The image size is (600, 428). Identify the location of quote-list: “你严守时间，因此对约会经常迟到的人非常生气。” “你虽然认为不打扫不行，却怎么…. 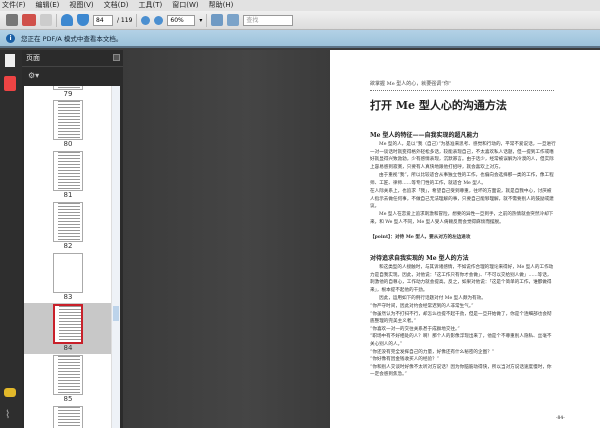
(461, 341).